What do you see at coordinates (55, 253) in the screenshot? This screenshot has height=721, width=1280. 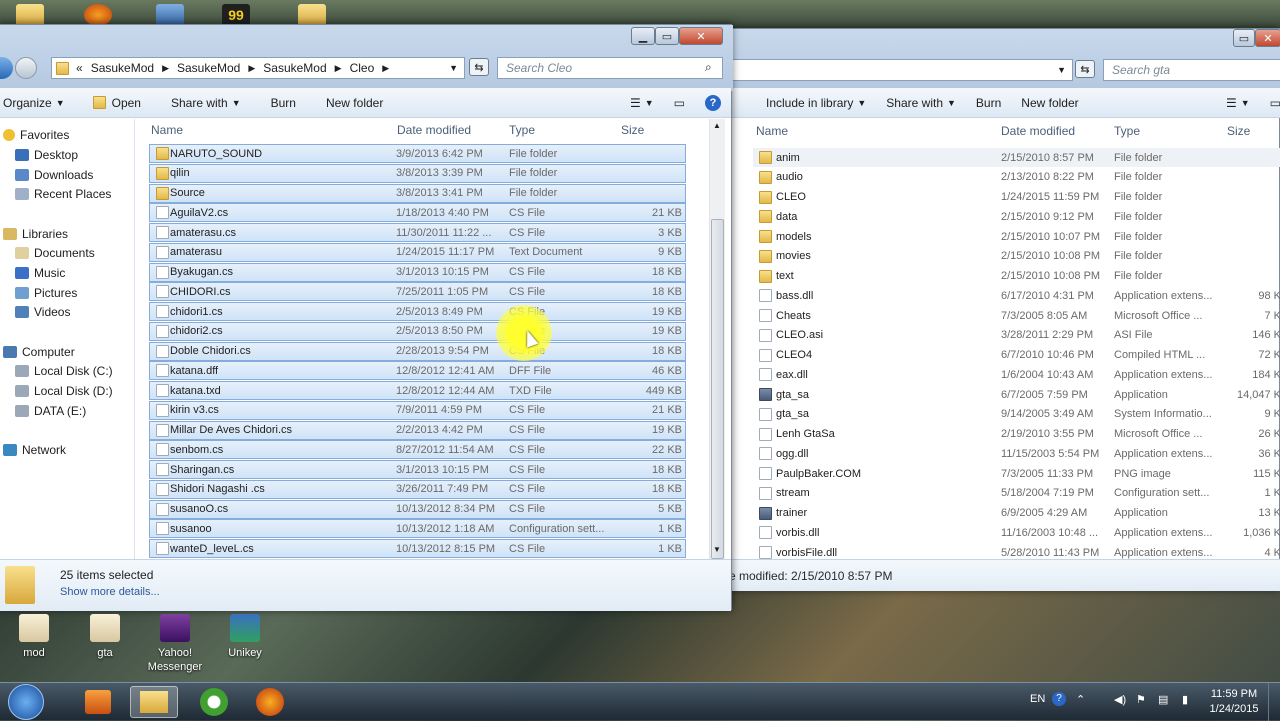 I see `nav-documents: Documents` at bounding box center [55, 253].